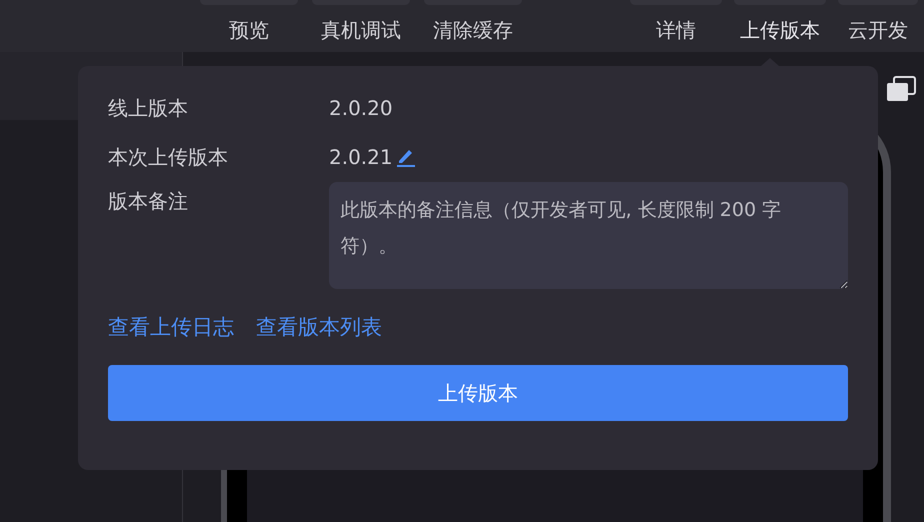 The height and width of the screenshot is (522, 924). Describe the element at coordinates (676, 30) in the screenshot. I see `toolbar-button: 详情` at that location.